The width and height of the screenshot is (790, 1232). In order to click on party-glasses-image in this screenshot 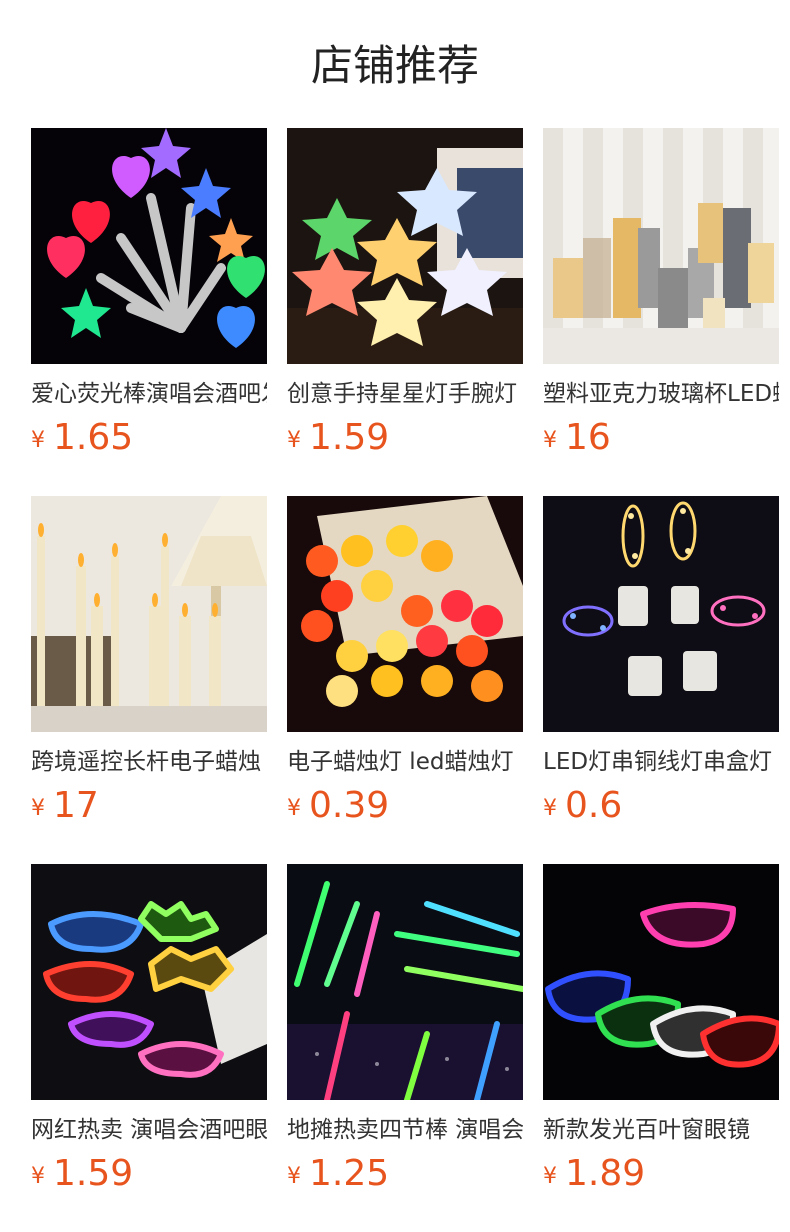, I will do `click(149, 982)`.